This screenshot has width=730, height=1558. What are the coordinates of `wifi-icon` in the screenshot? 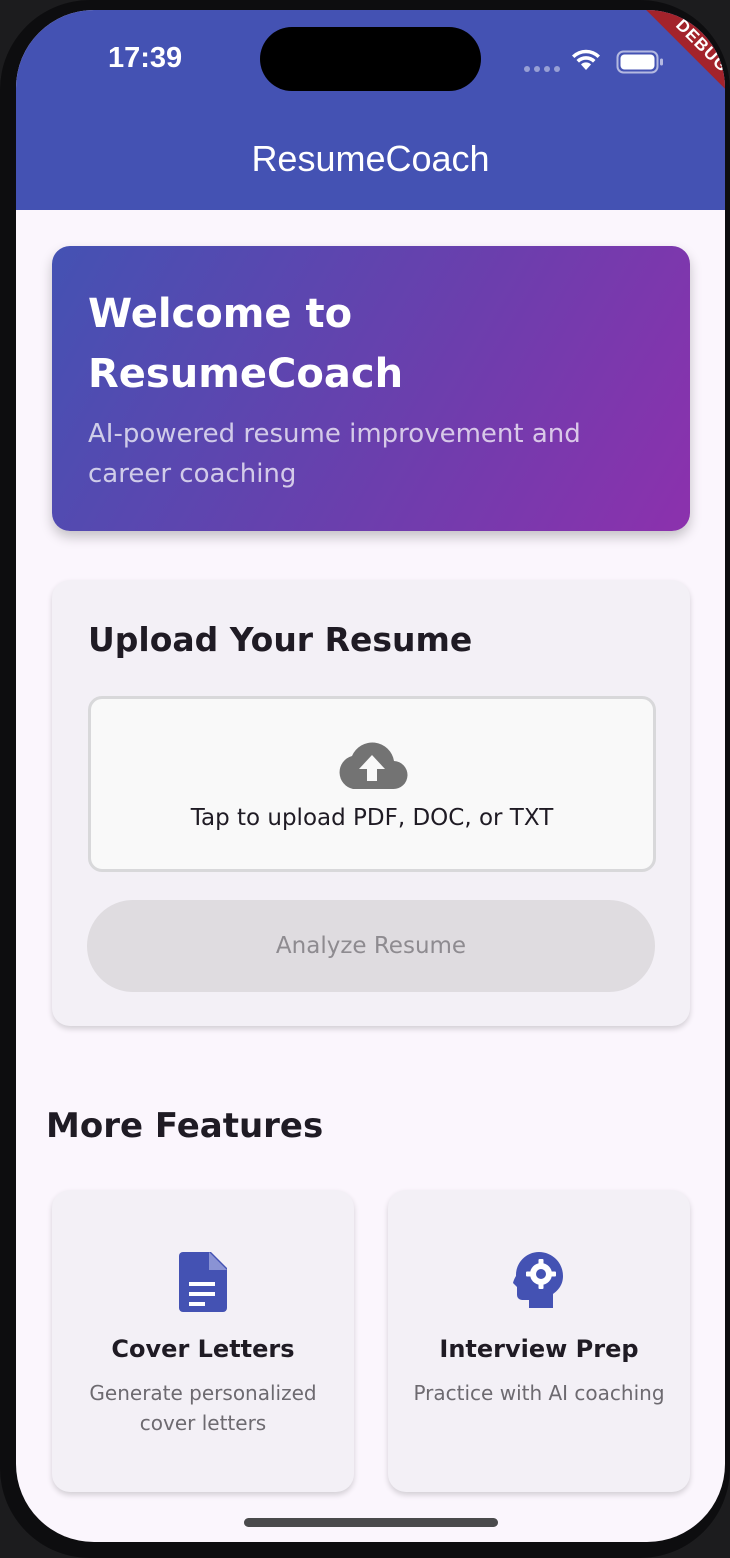 It's located at (586, 59).